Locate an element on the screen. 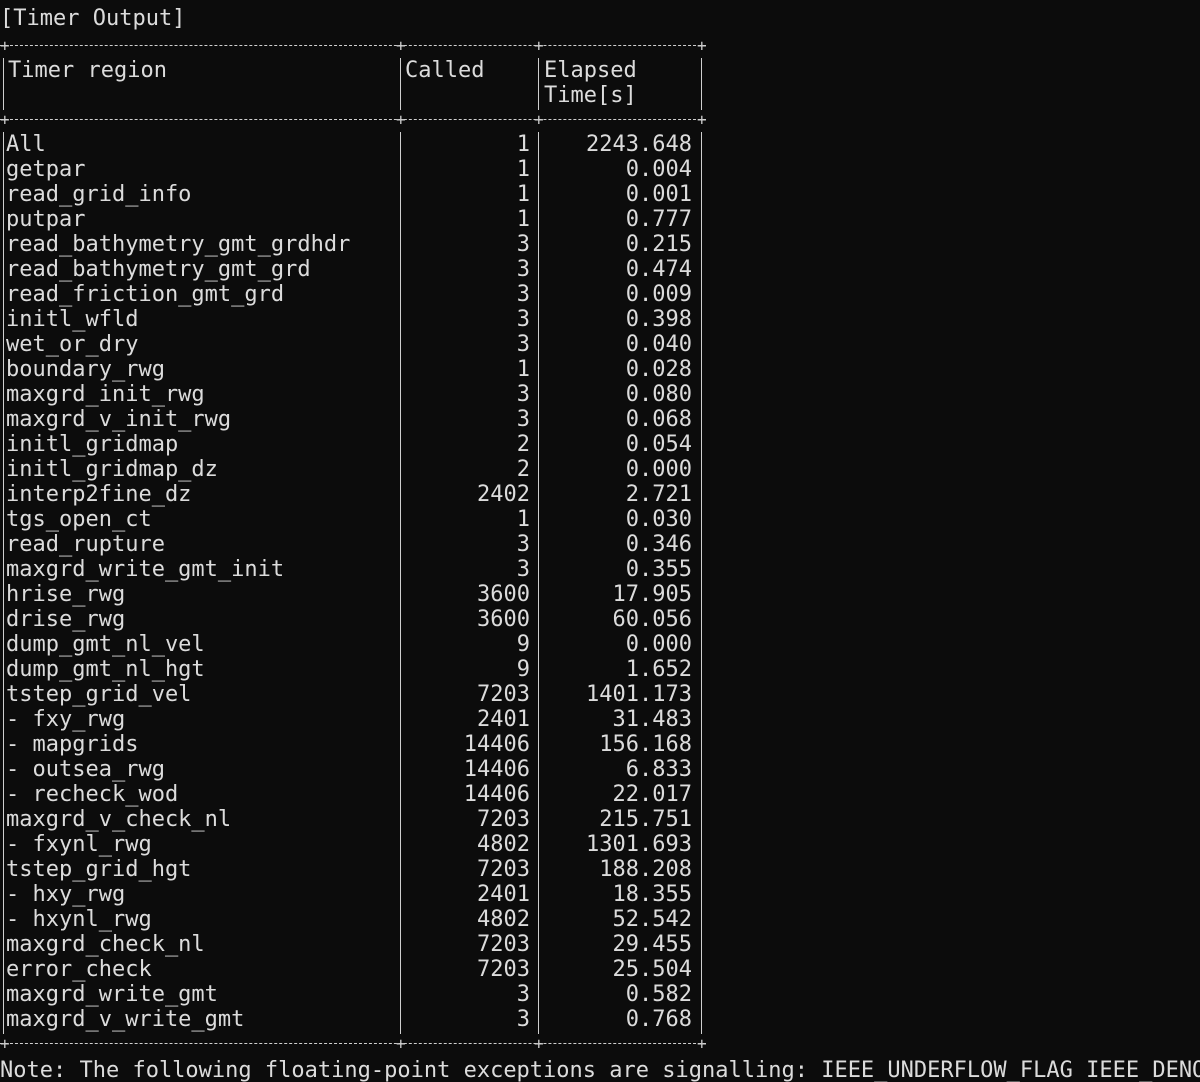 The height and width of the screenshot is (1082, 1200). elapsed-time: 29.455 is located at coordinates (652, 944).